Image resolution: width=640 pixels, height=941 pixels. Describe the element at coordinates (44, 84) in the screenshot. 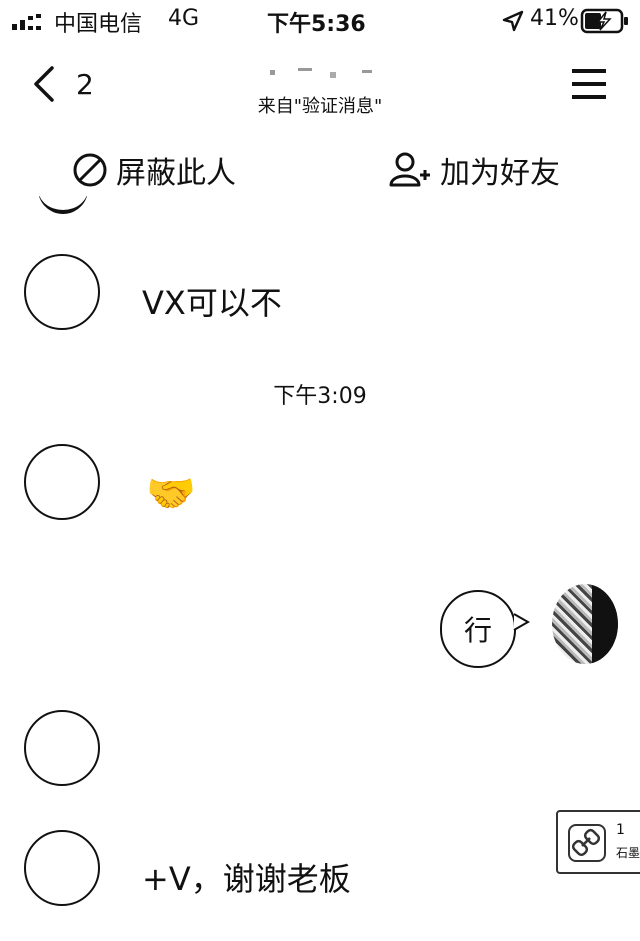

I see `chevron-left-icon` at that location.